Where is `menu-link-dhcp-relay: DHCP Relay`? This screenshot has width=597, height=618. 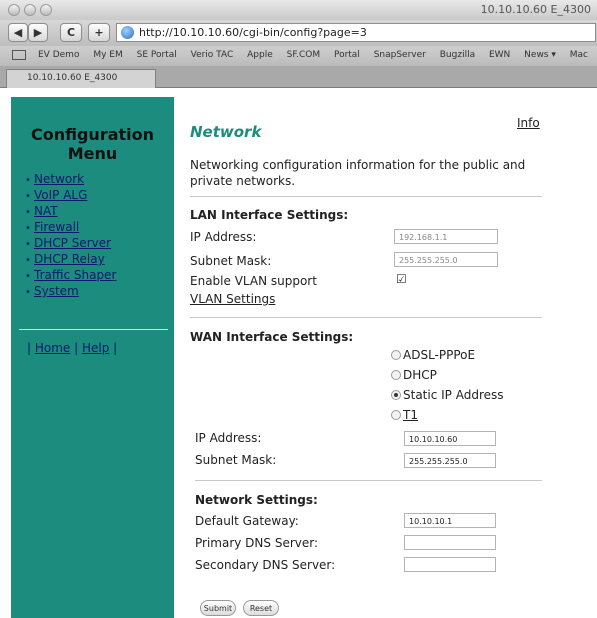 menu-link-dhcp-relay: DHCP Relay is located at coordinates (69, 259).